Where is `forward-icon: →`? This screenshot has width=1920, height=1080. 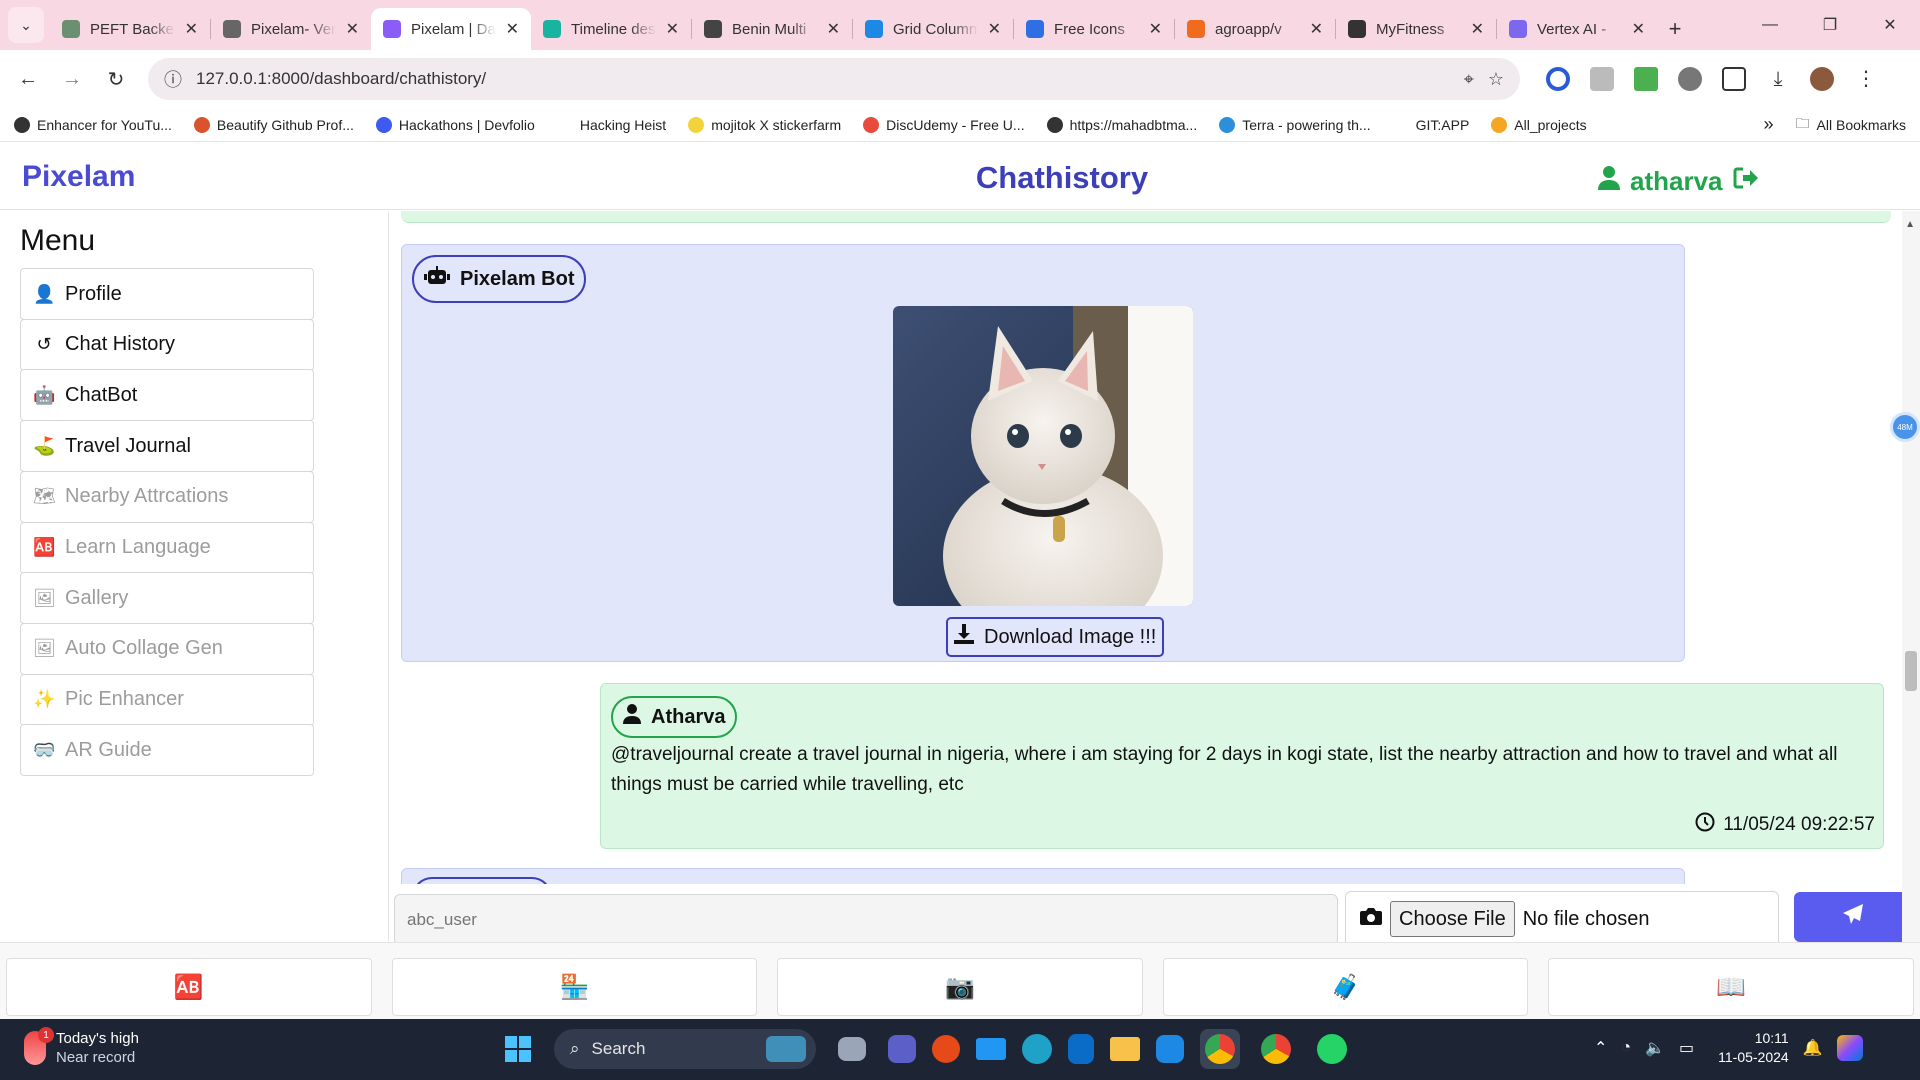 forward-icon: → is located at coordinates (72, 79).